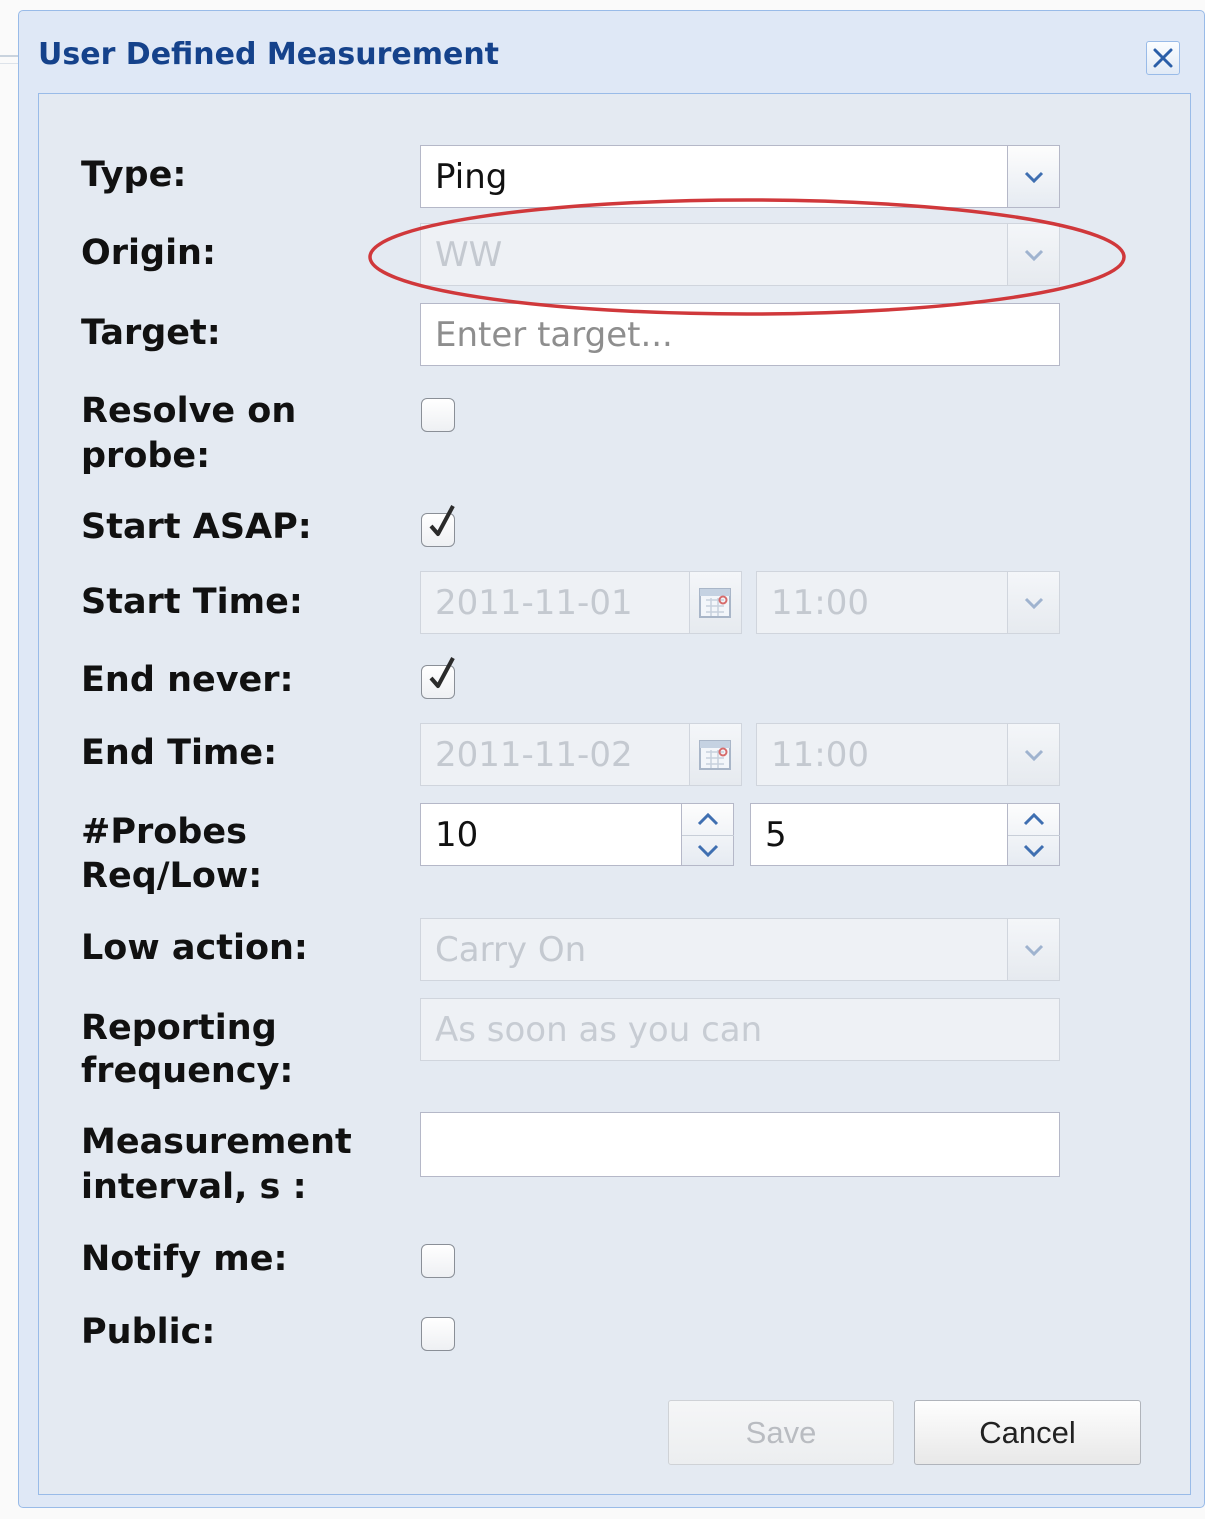 The width and height of the screenshot is (1205, 1519). What do you see at coordinates (577, 834) in the screenshot?
I see `probes-requested-spinner: 10` at bounding box center [577, 834].